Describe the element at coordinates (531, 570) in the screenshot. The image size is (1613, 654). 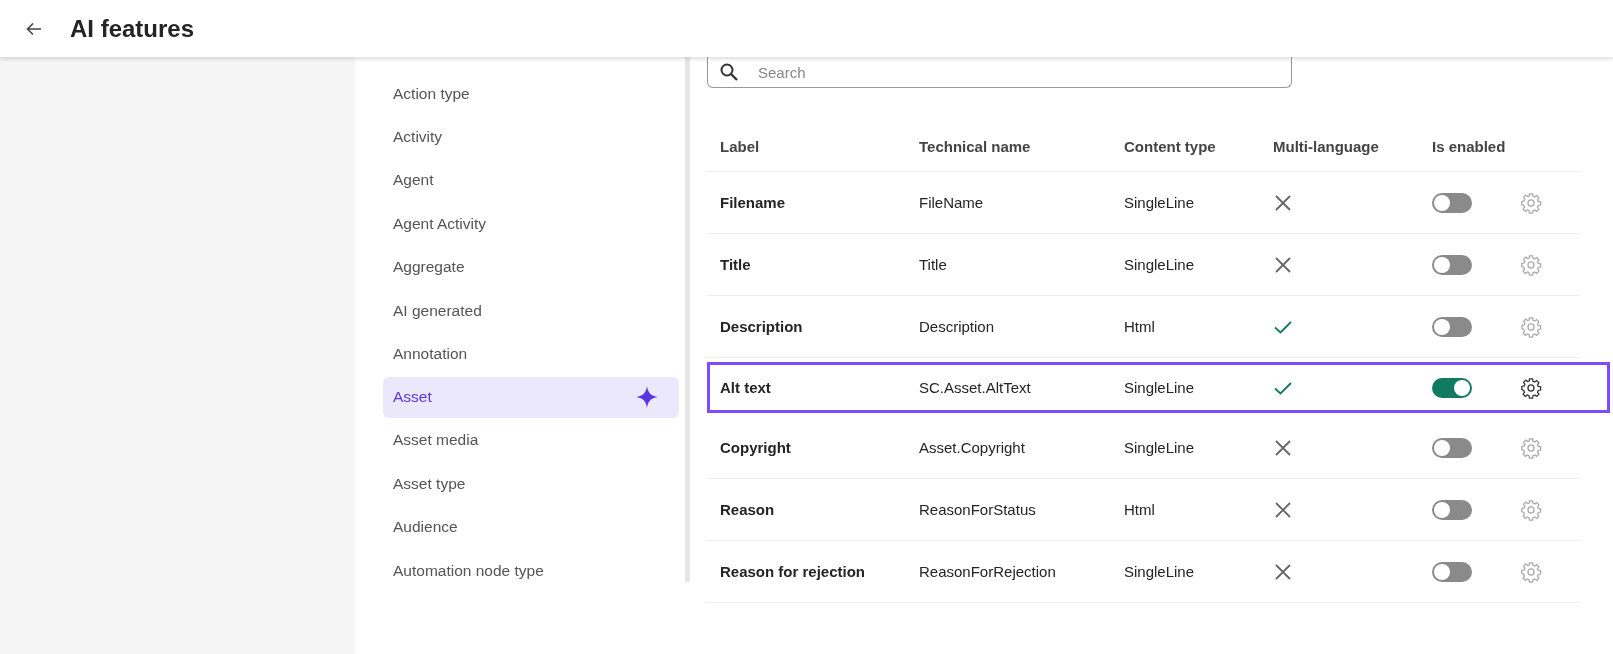
I see `sidebar-item: Automation node type` at that location.